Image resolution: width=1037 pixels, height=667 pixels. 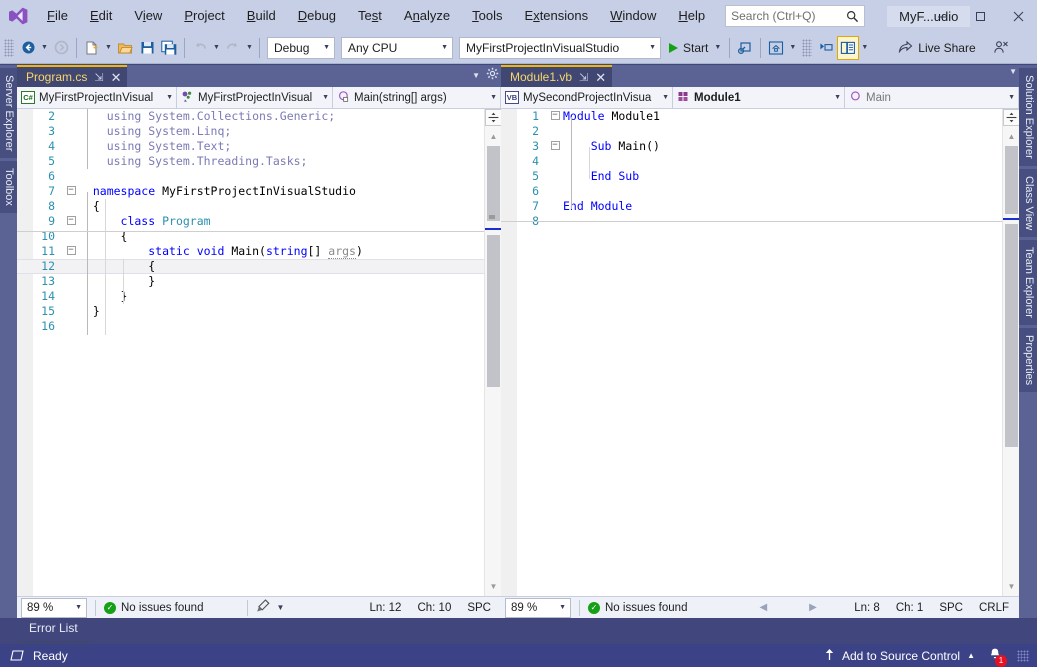 What do you see at coordinates (263, 607) in the screenshot?
I see `code-cleanup-icon` at bounding box center [263, 607].